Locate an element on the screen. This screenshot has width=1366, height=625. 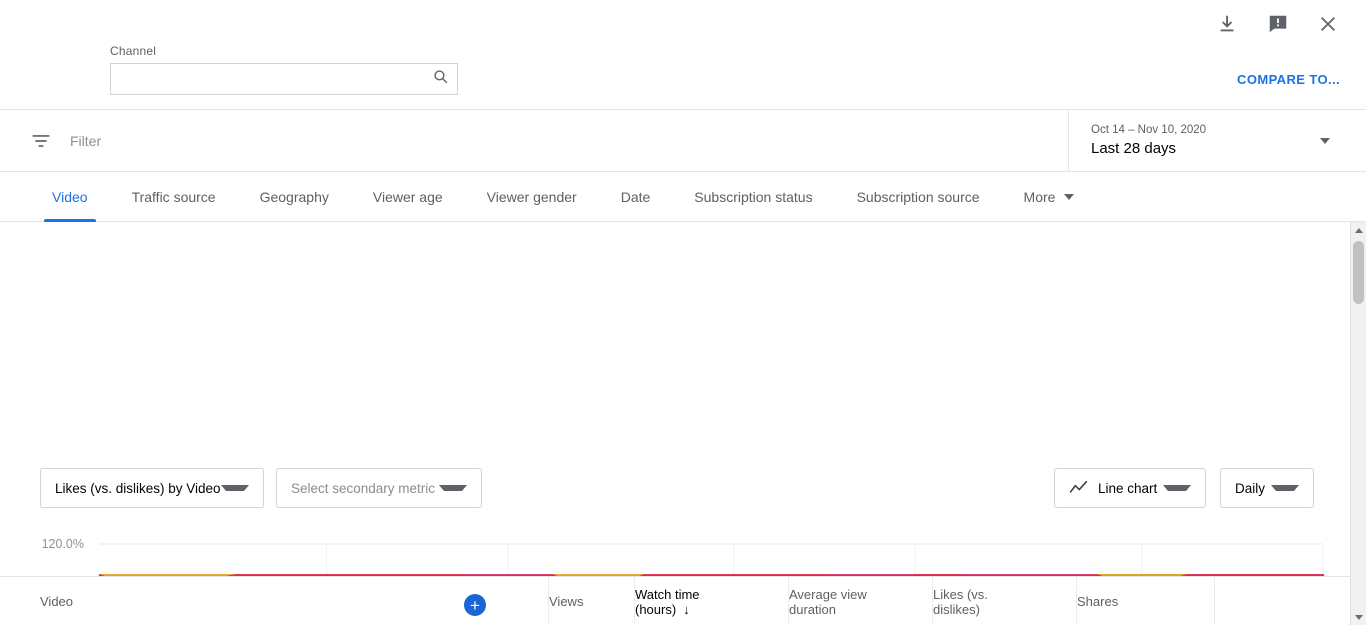
tab-more: More is located at coordinates (1049, 197).